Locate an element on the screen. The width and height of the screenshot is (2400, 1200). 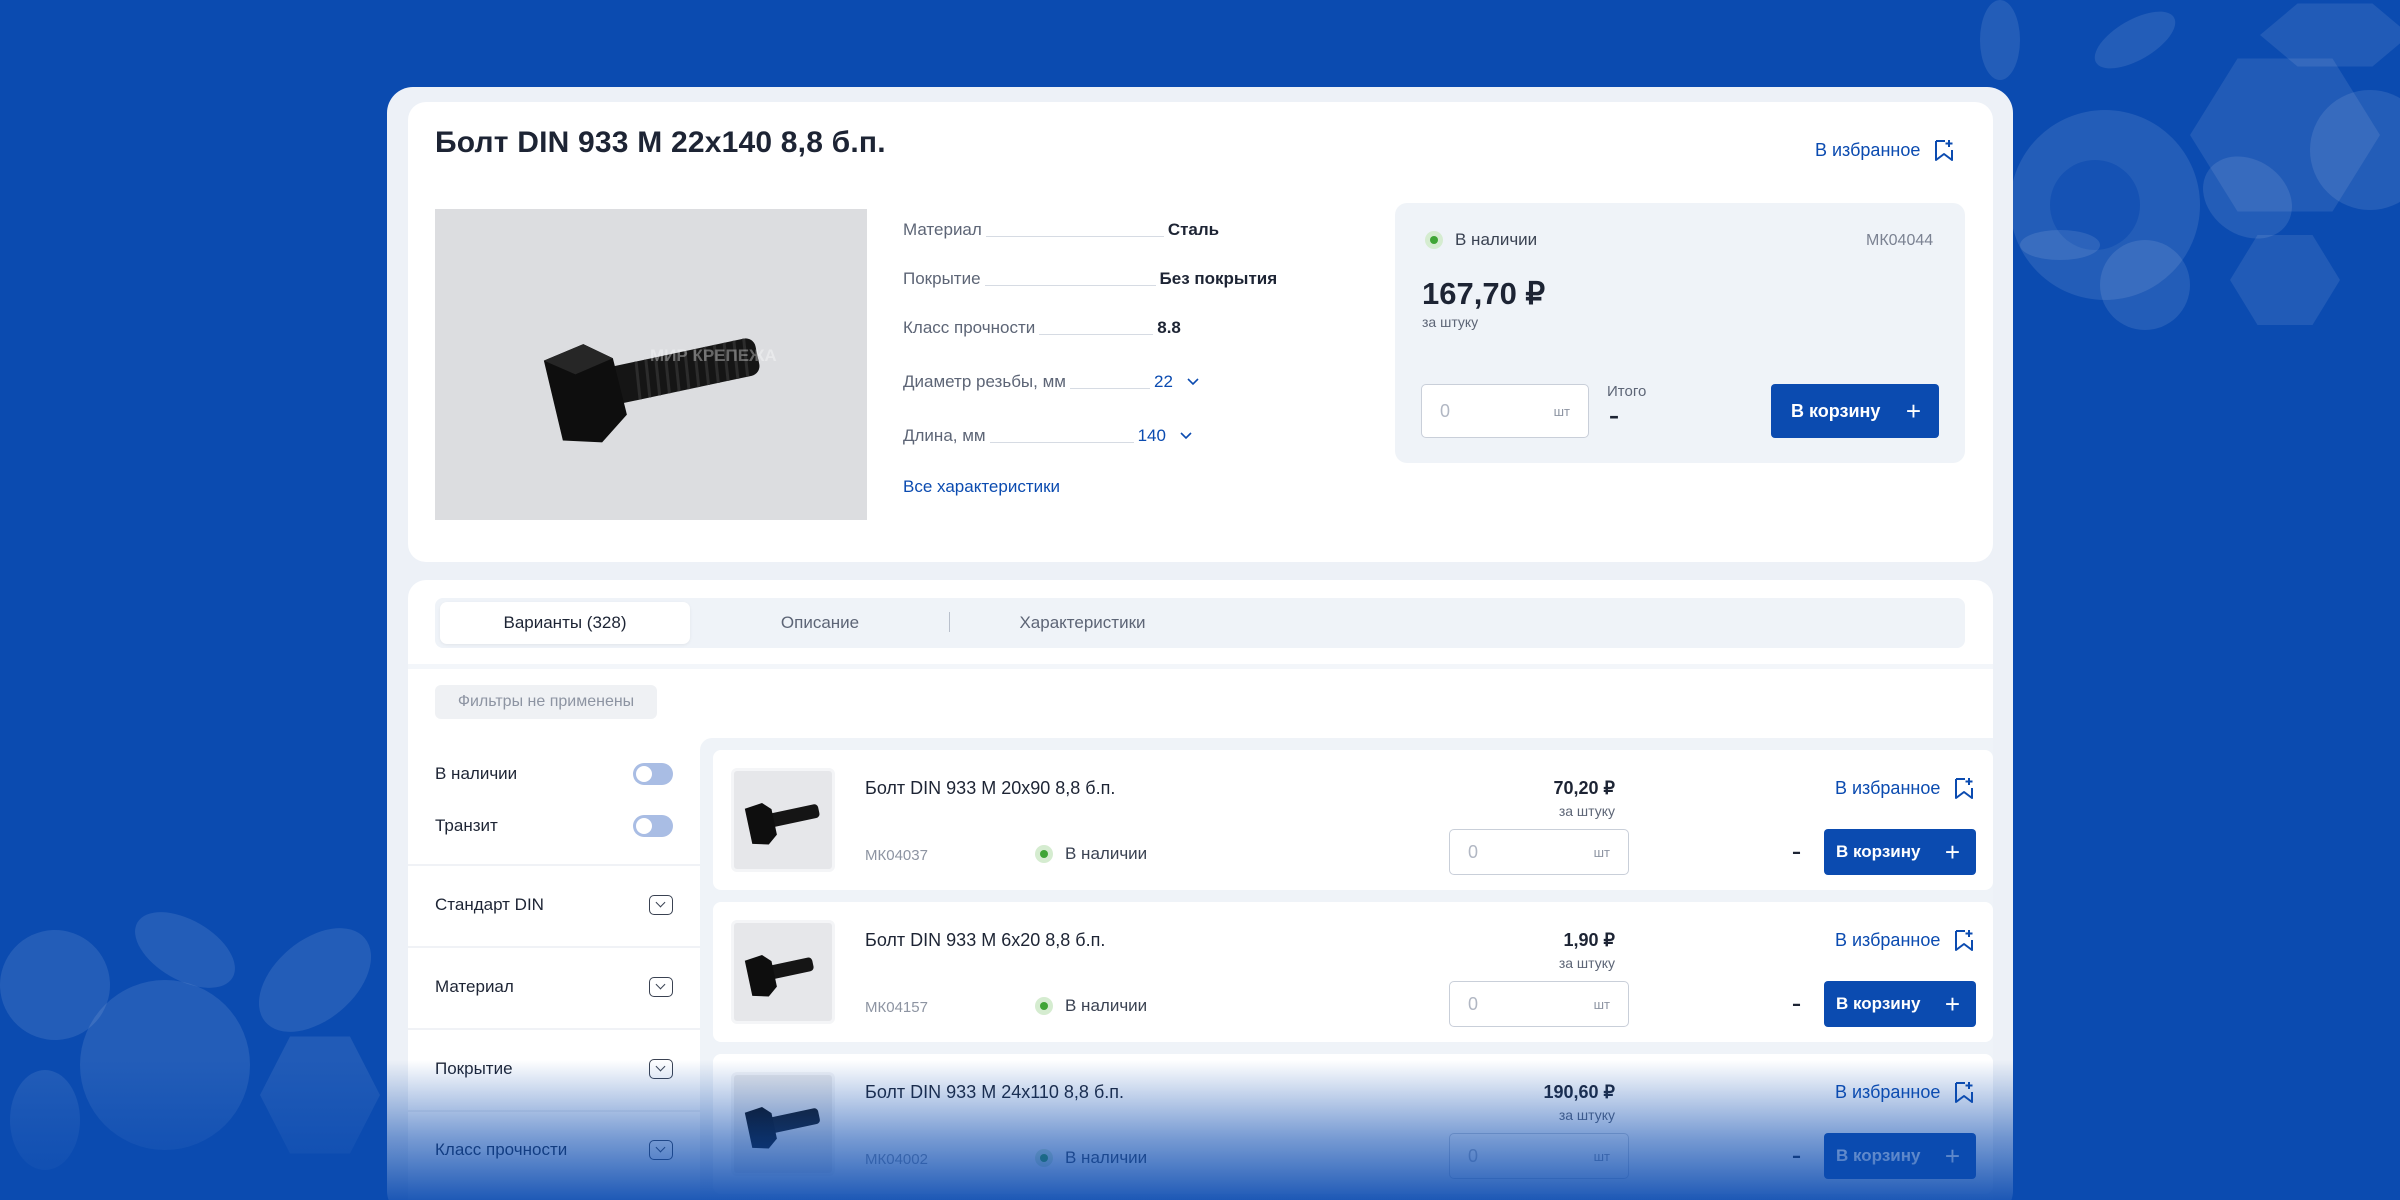
facet-din-standard: Стандарт DIN is located at coordinates (554, 905).